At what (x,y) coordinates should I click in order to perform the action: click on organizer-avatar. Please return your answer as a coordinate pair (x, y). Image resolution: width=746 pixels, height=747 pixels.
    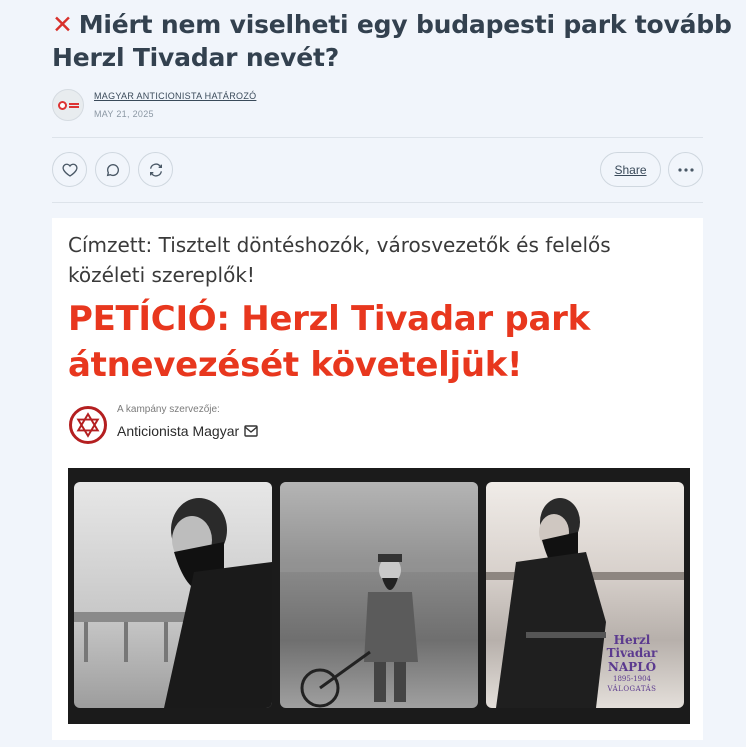
    Looking at the image, I should click on (88, 425).